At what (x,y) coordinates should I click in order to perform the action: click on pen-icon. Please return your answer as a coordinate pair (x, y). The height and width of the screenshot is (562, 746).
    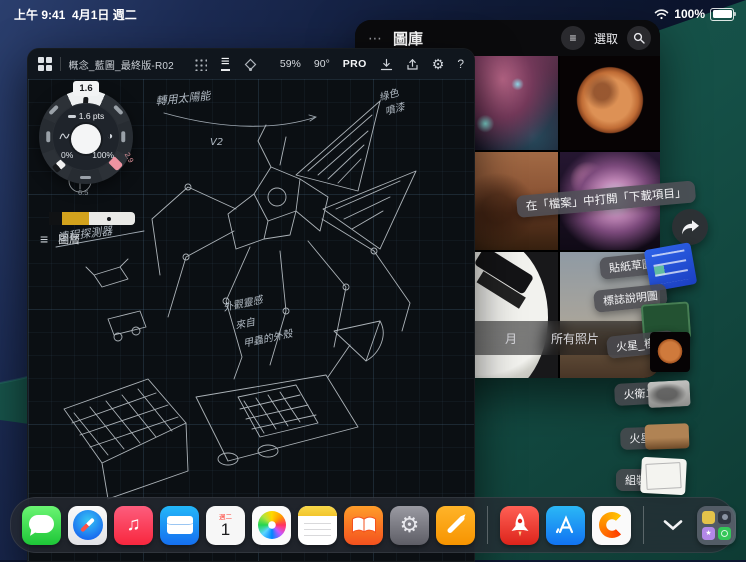
    Looking at the image, I should click on (456, 524).